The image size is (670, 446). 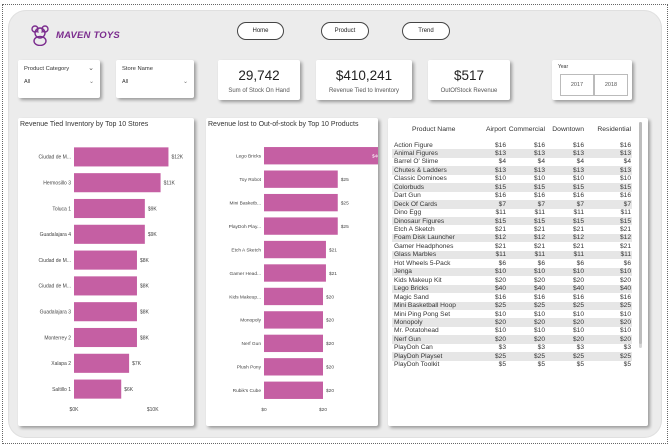 I want to click on table-row: Dino Egg $11 $11 $11 $11, so click(x=512, y=213).